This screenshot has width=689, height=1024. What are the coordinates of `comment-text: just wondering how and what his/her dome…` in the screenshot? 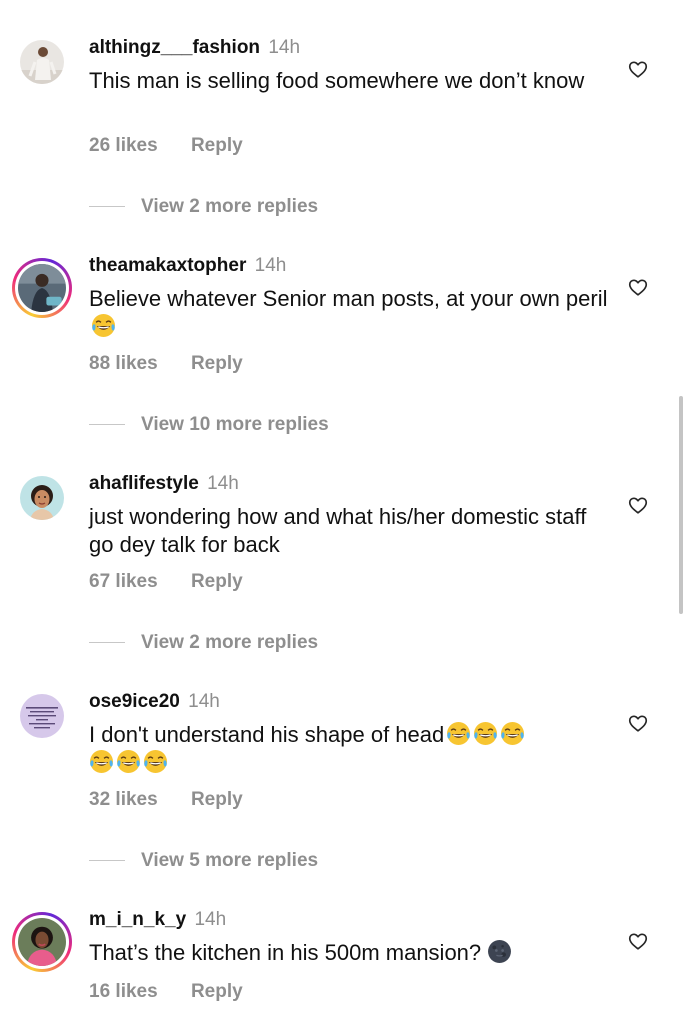 It's located at (349, 531).